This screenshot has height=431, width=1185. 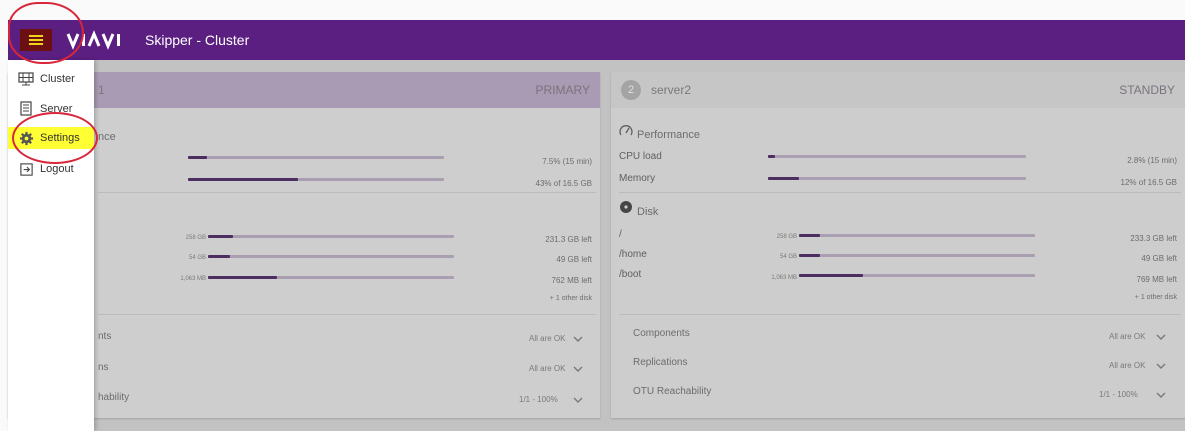 I want to click on server-name: server2, so click(x=671, y=90).